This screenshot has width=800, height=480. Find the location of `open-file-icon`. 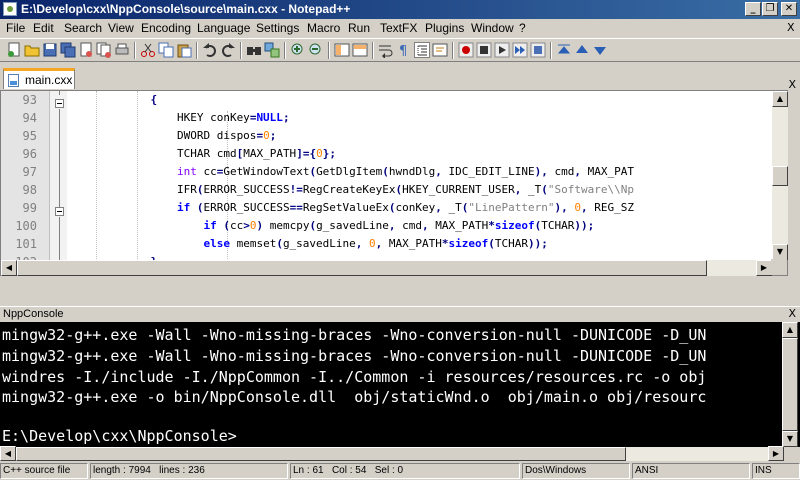

open-file-icon is located at coordinates (32, 50).